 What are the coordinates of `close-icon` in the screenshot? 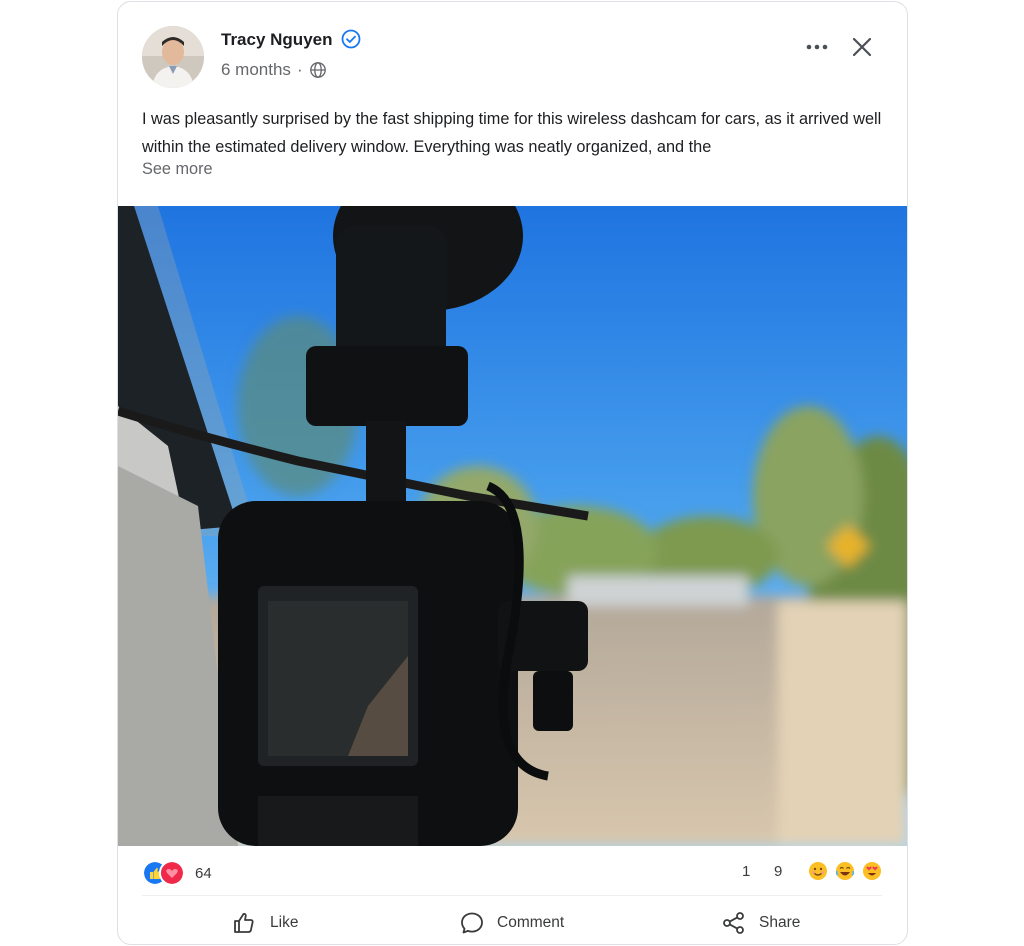 It's located at (862, 47).